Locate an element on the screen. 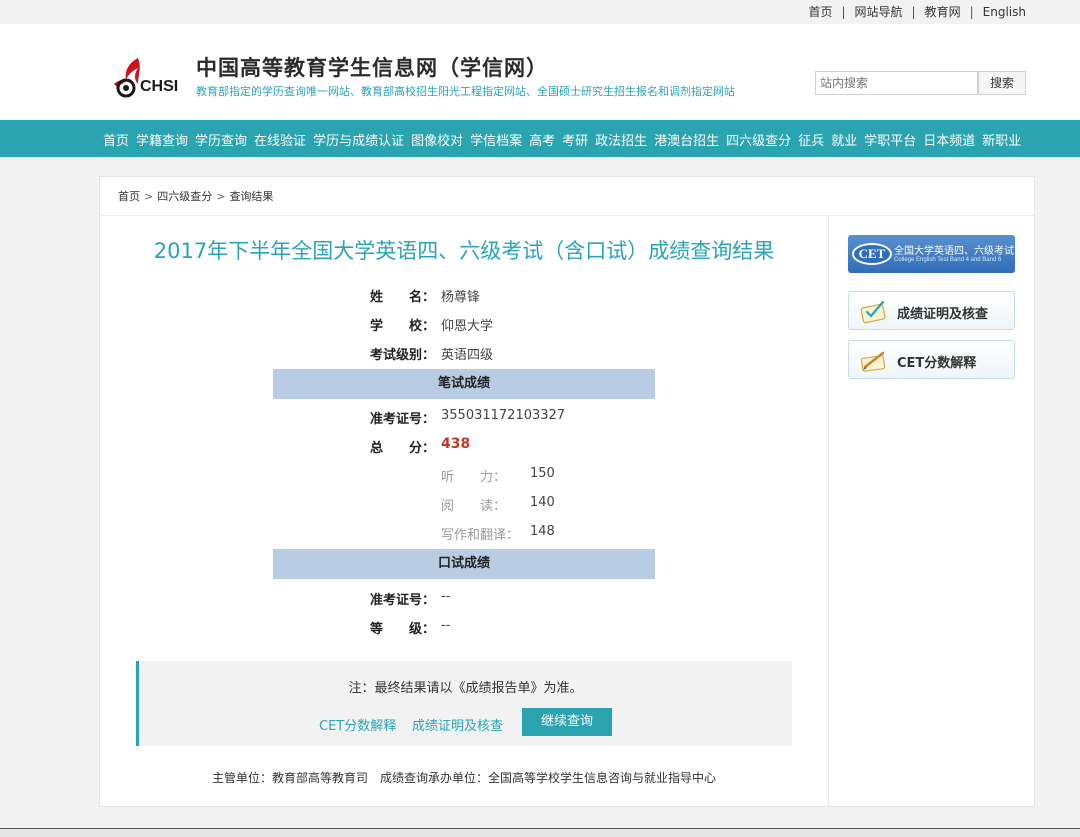 The height and width of the screenshot is (837, 1080). search-button: 搜索 is located at coordinates (1002, 83).